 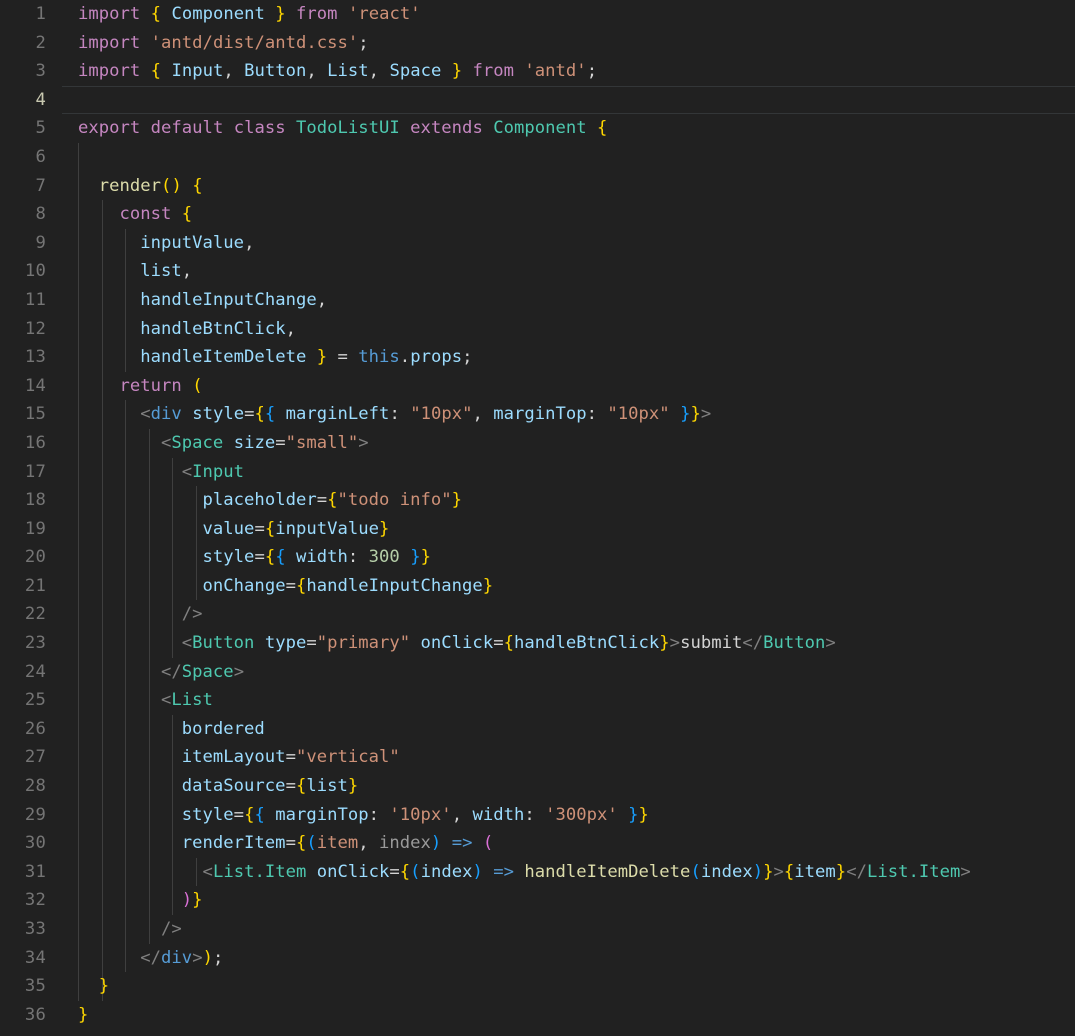 What do you see at coordinates (23, 786) in the screenshot?
I see `line-number: 28` at bounding box center [23, 786].